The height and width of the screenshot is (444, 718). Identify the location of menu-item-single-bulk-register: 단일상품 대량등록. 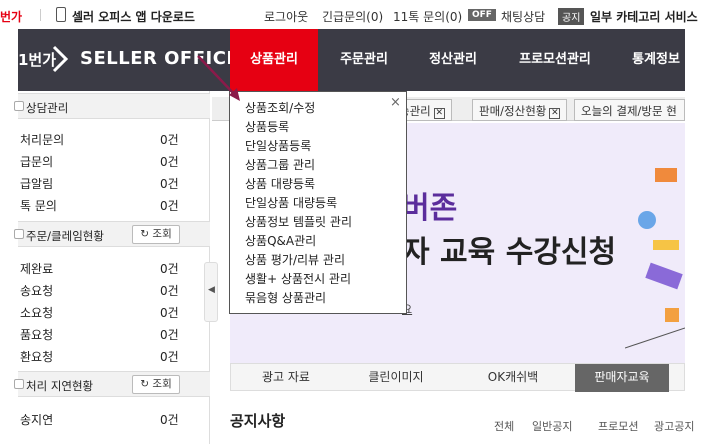
(291, 202).